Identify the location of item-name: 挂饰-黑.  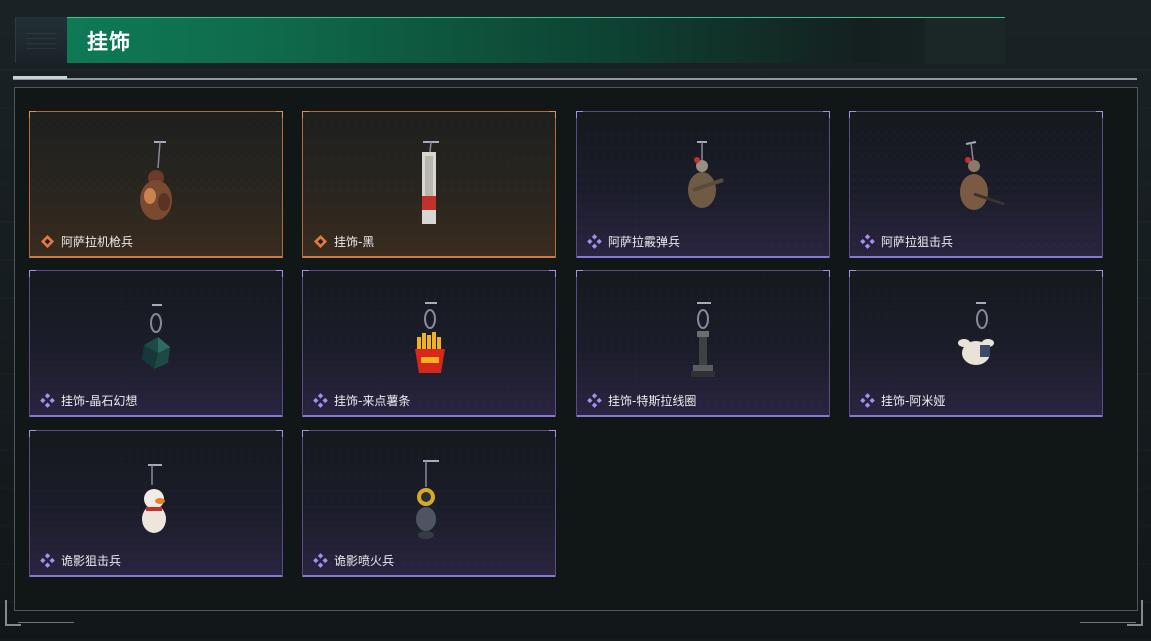
(354, 242).